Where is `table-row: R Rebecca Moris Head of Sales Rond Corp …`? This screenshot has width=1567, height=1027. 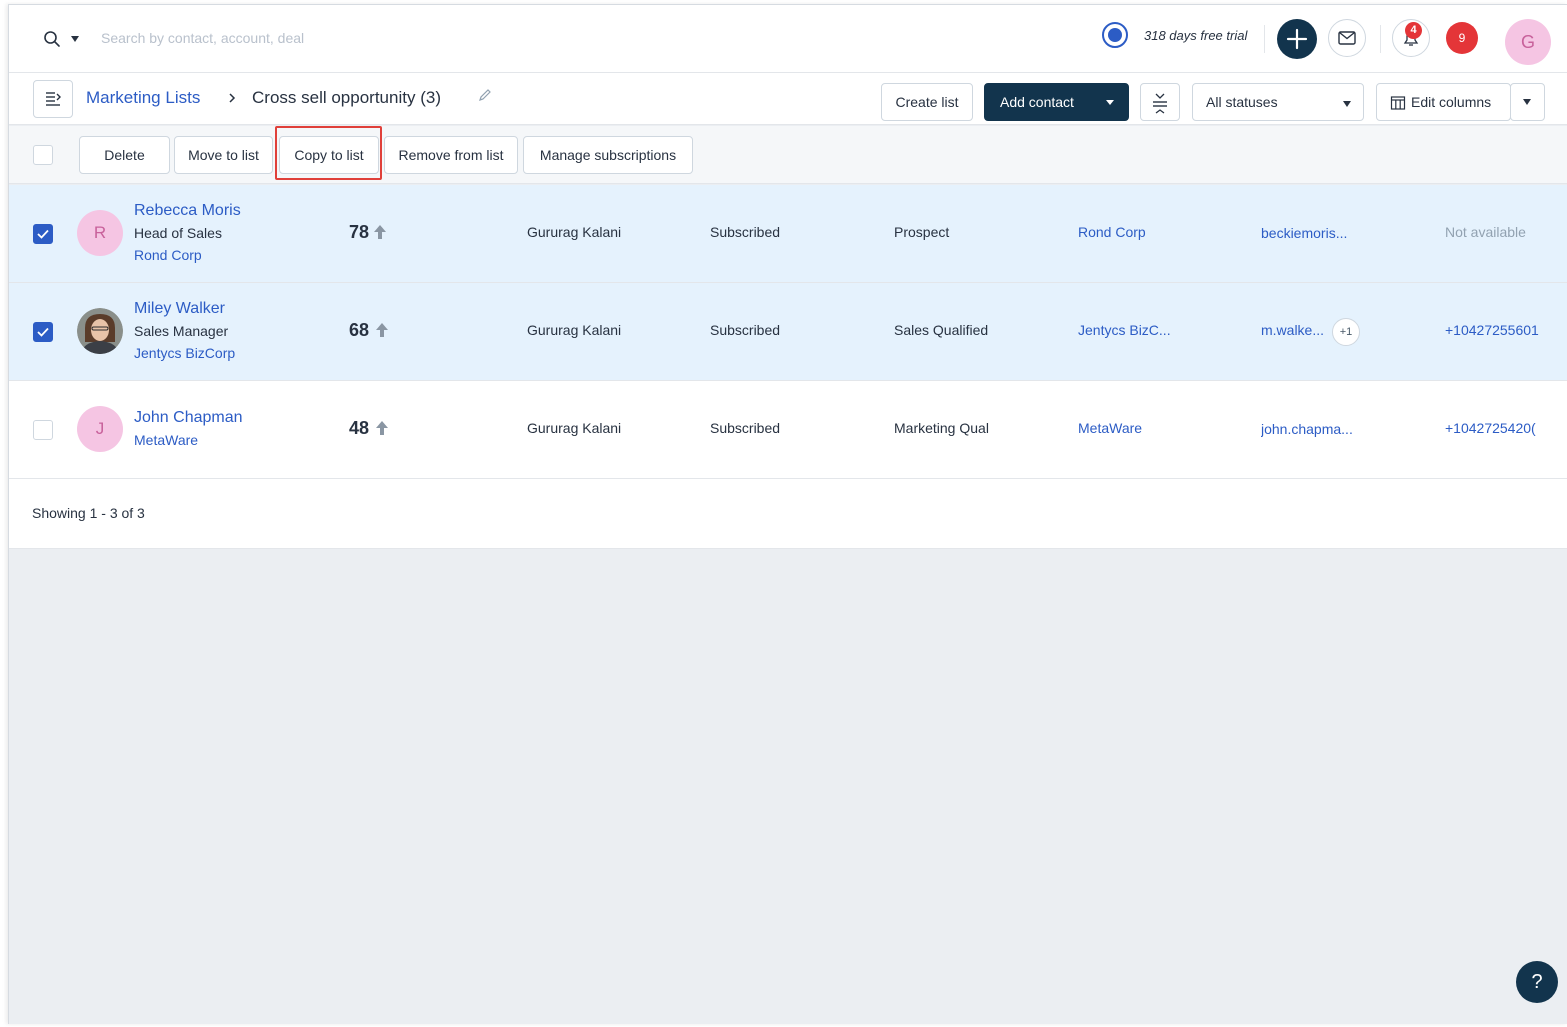
table-row: R Rebecca Moris Head of Sales Rond Corp … is located at coordinates (788, 234).